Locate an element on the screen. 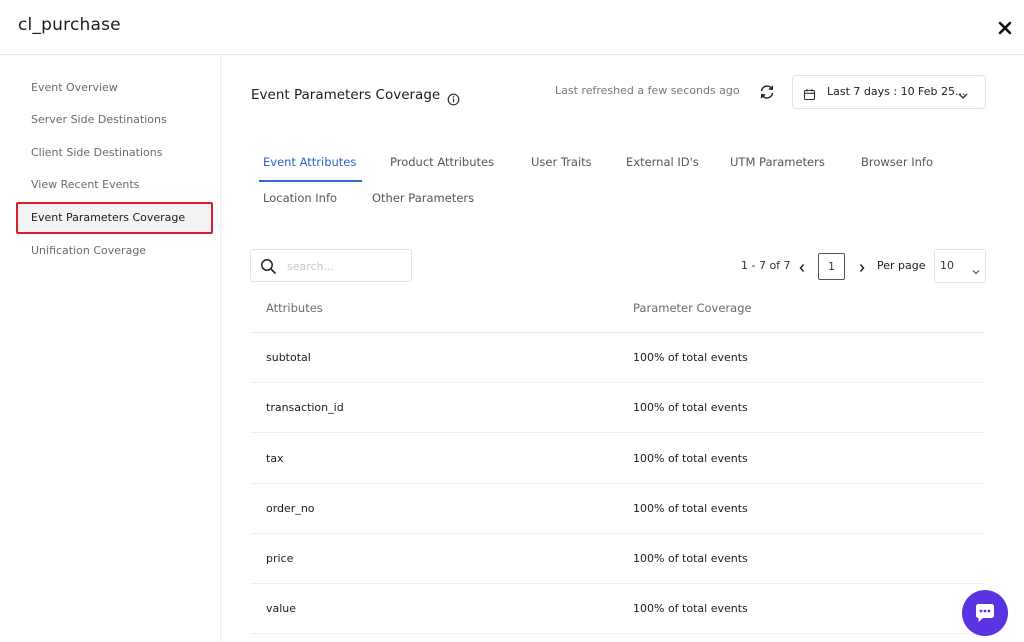 The width and height of the screenshot is (1024, 642). search-input is located at coordinates (344, 266).